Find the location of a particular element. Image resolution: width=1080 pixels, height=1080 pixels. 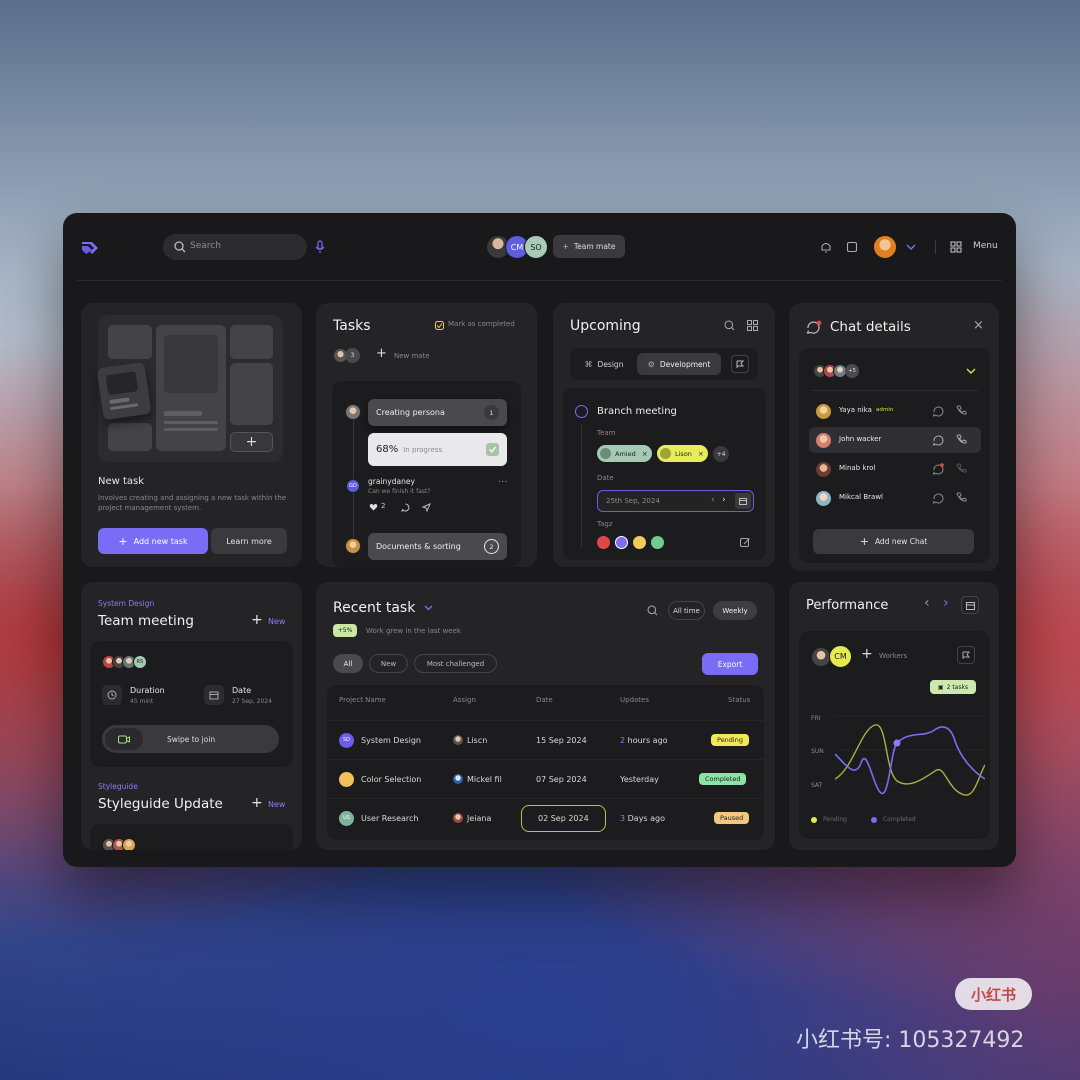

video-camera-icon is located at coordinates (124, 739).